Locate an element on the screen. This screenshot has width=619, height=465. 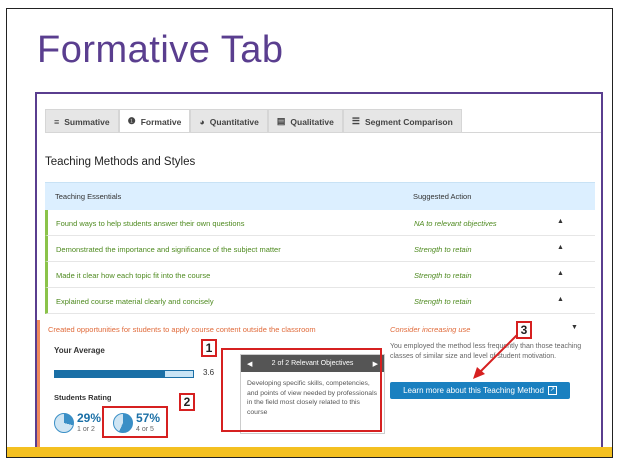
callout-arrow is located at coordinates (495, 356).